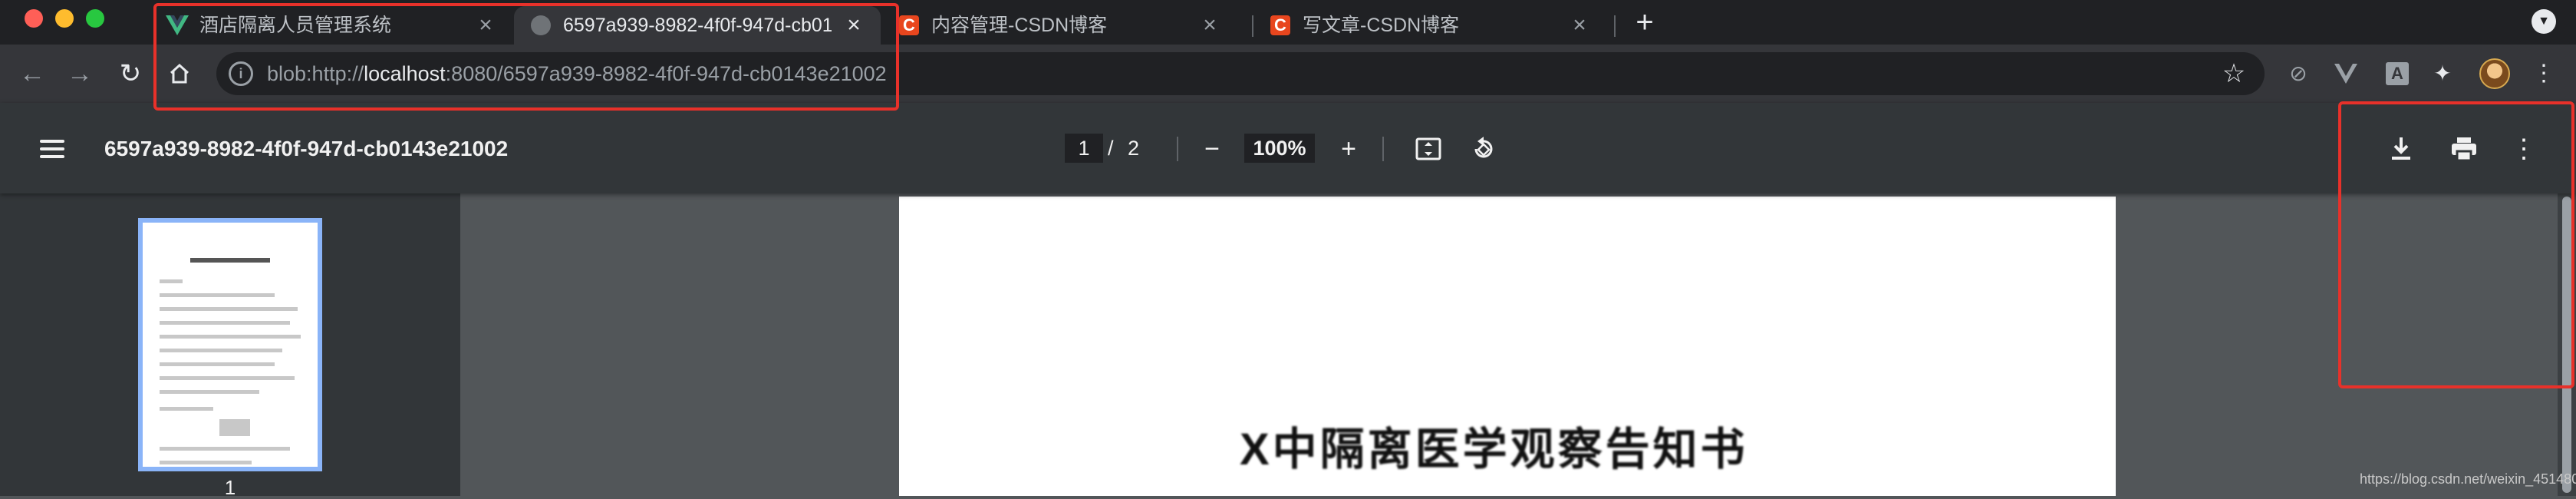 This screenshot has height=499, width=2576. What do you see at coordinates (64, 18) in the screenshot?
I see `window-minimize-button` at bounding box center [64, 18].